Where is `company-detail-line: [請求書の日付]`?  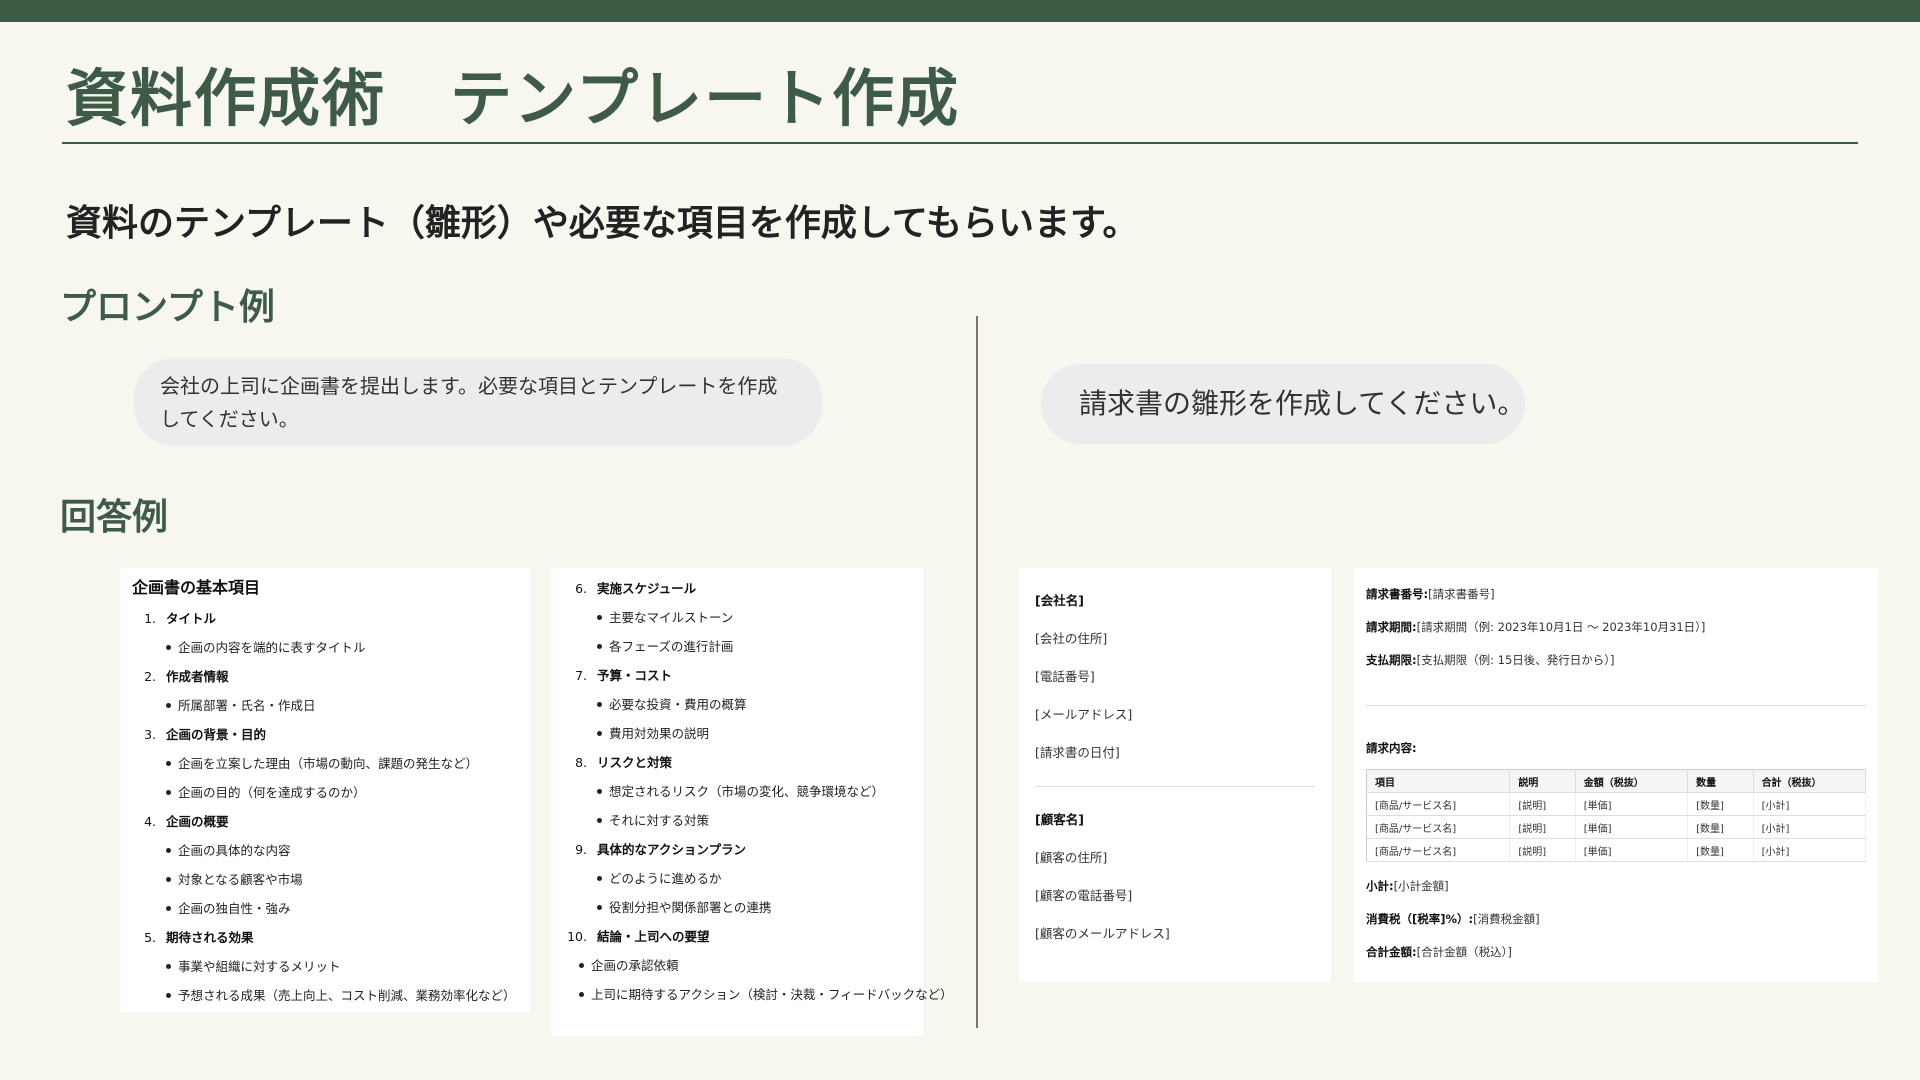
company-detail-line: [請求書の日付] is located at coordinates (1077, 752).